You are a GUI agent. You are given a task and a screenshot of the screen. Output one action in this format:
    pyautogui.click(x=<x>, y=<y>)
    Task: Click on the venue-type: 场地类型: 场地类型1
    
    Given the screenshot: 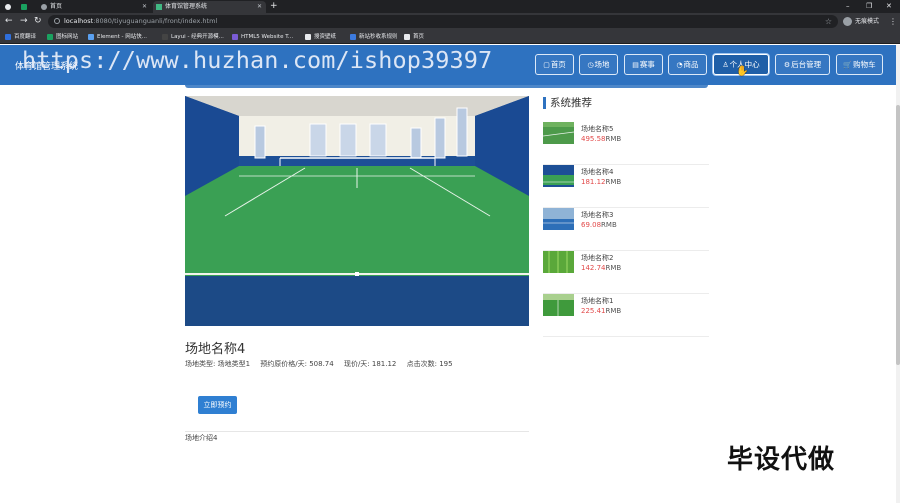 What is the action you would take?
    pyautogui.click(x=218, y=364)
    